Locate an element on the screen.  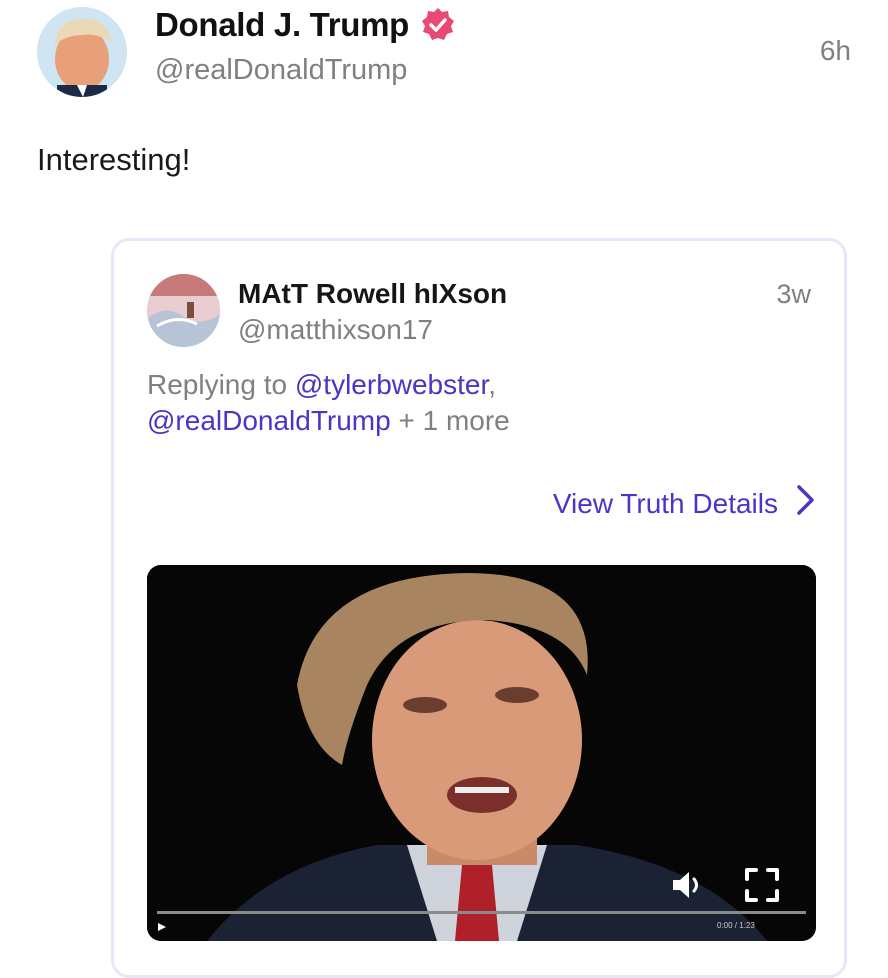
play-icon is located at coordinates (162, 925).